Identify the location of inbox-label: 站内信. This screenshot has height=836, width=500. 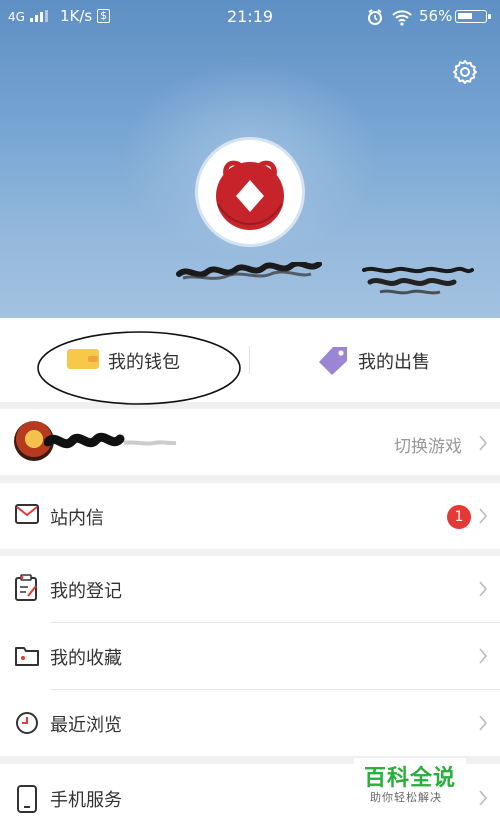
(77, 518).